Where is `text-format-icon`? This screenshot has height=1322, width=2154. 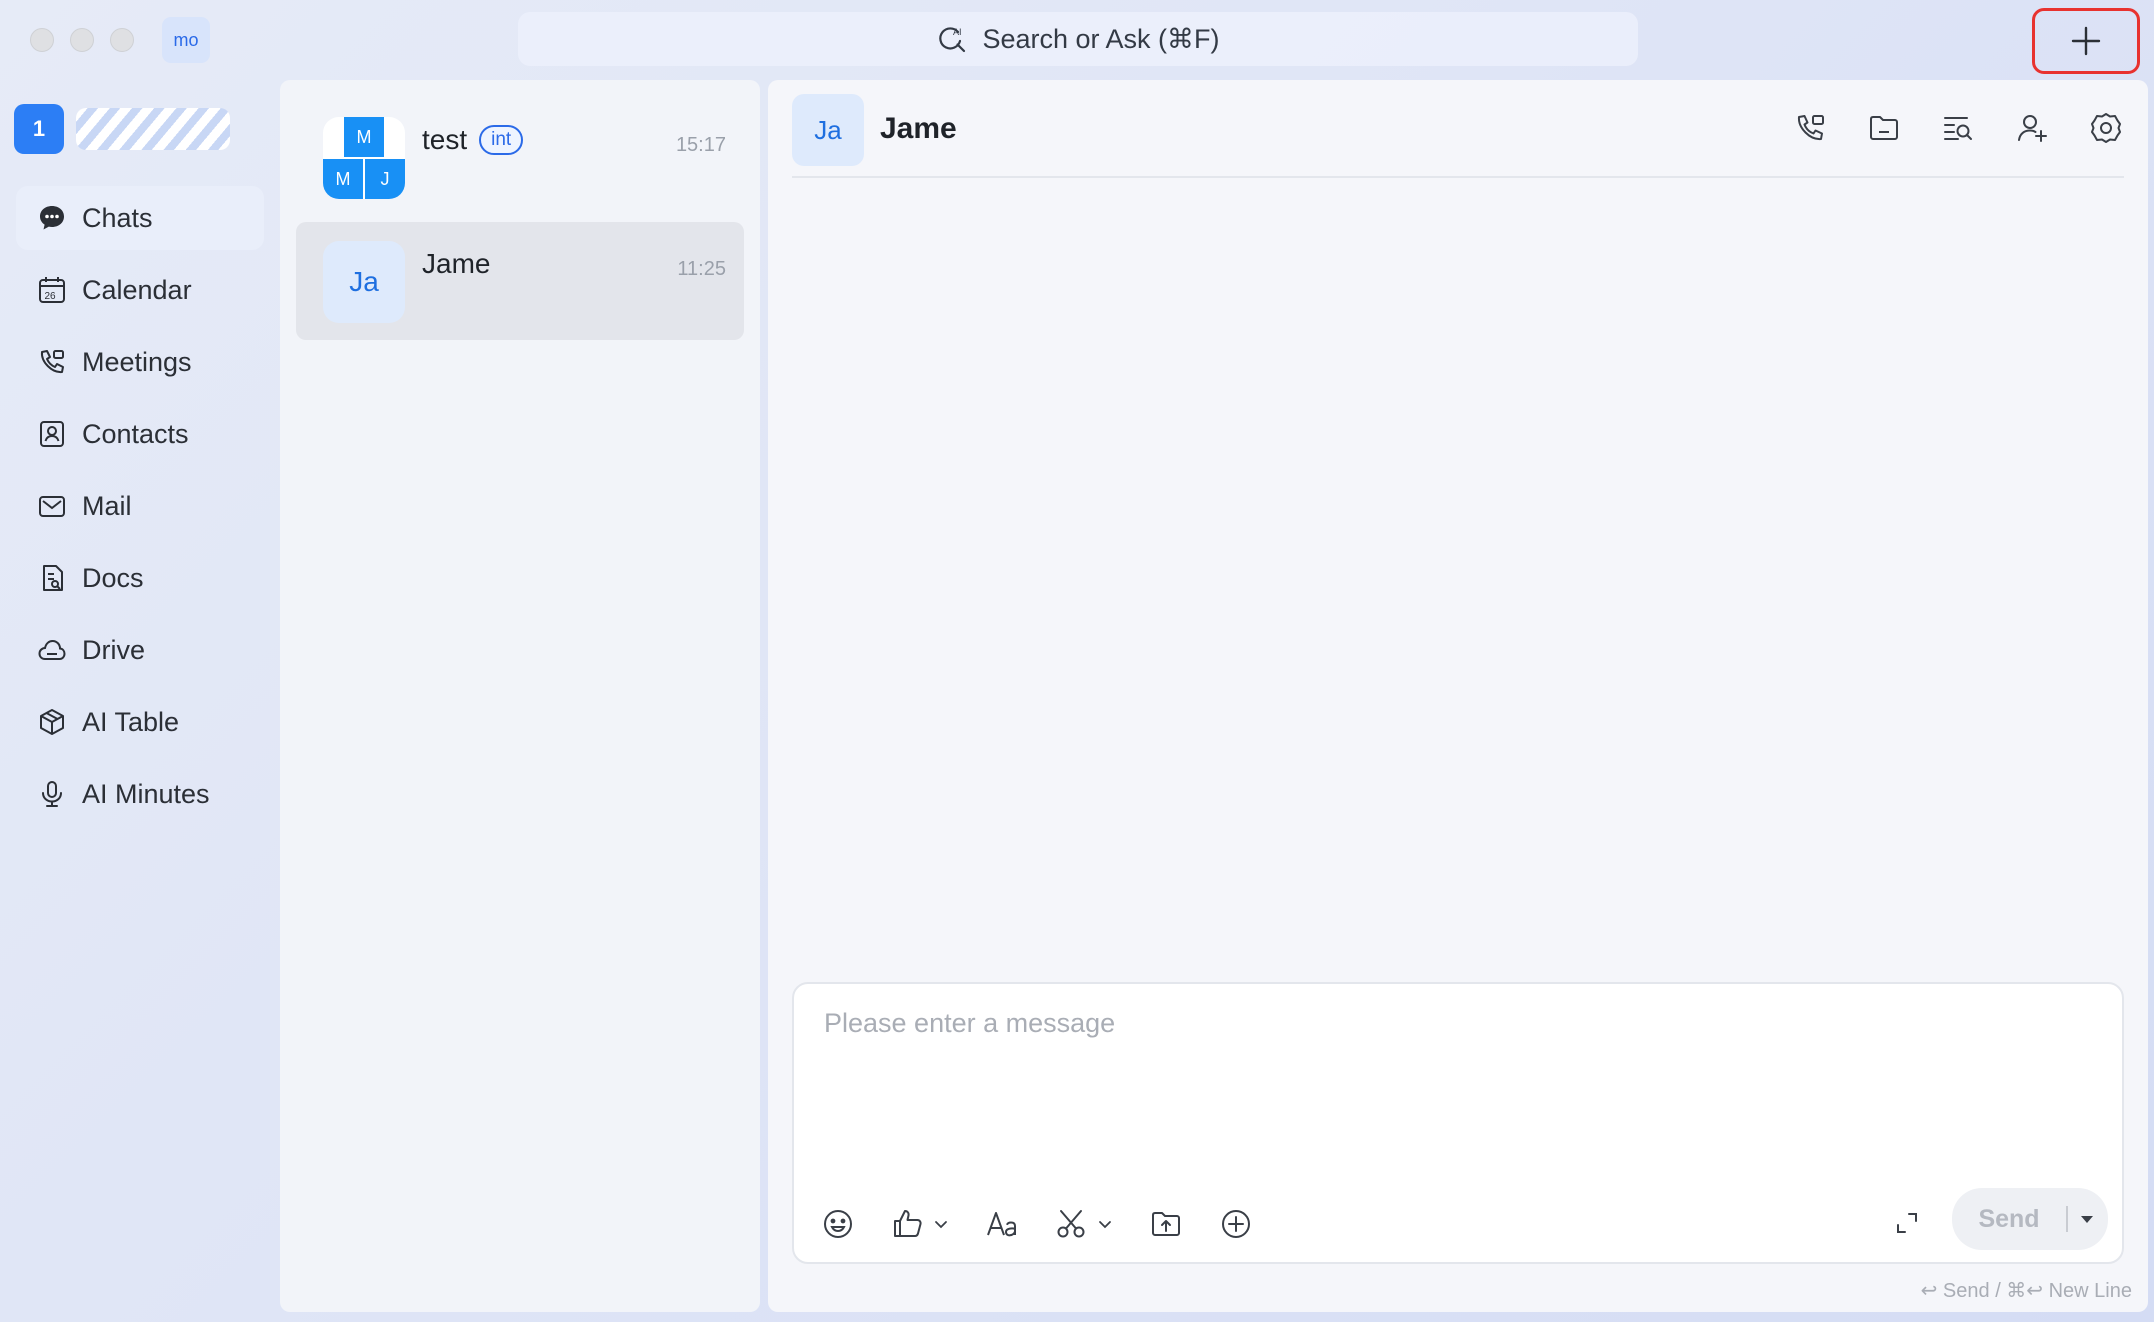
text-format-icon is located at coordinates (1002, 1224).